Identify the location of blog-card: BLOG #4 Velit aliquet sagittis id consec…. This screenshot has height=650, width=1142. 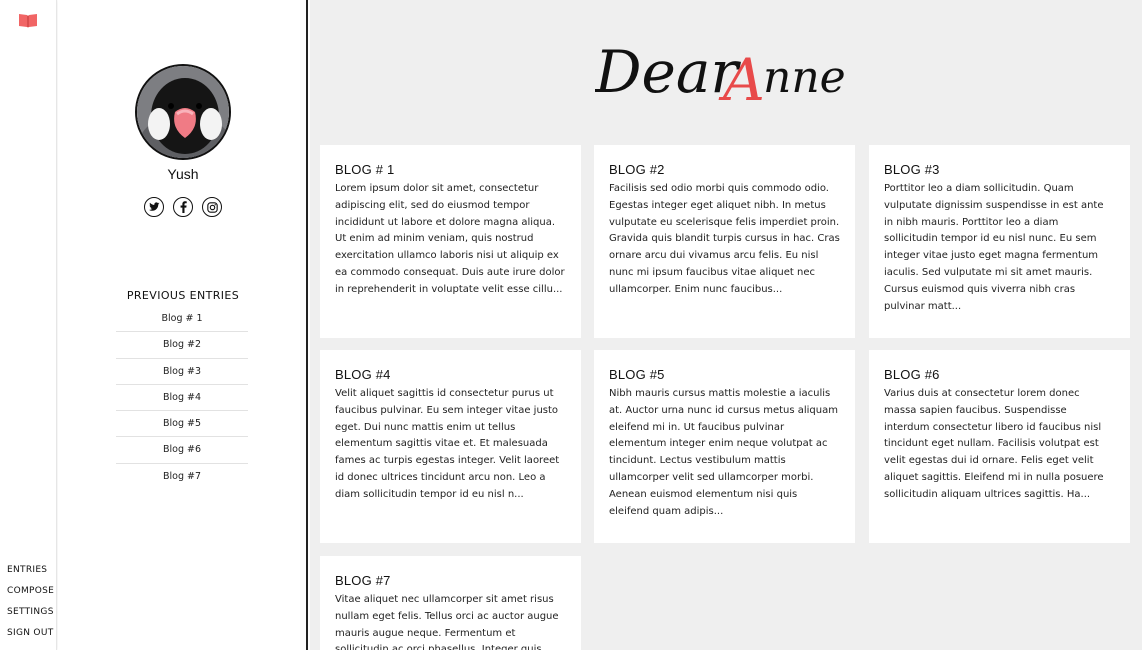
(450, 446).